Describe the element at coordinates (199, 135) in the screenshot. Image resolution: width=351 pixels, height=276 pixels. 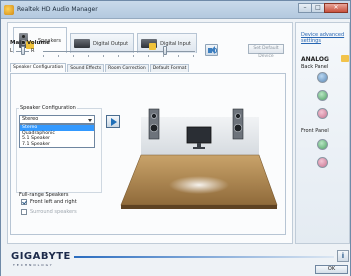
I see `monitor-icon` at that location.